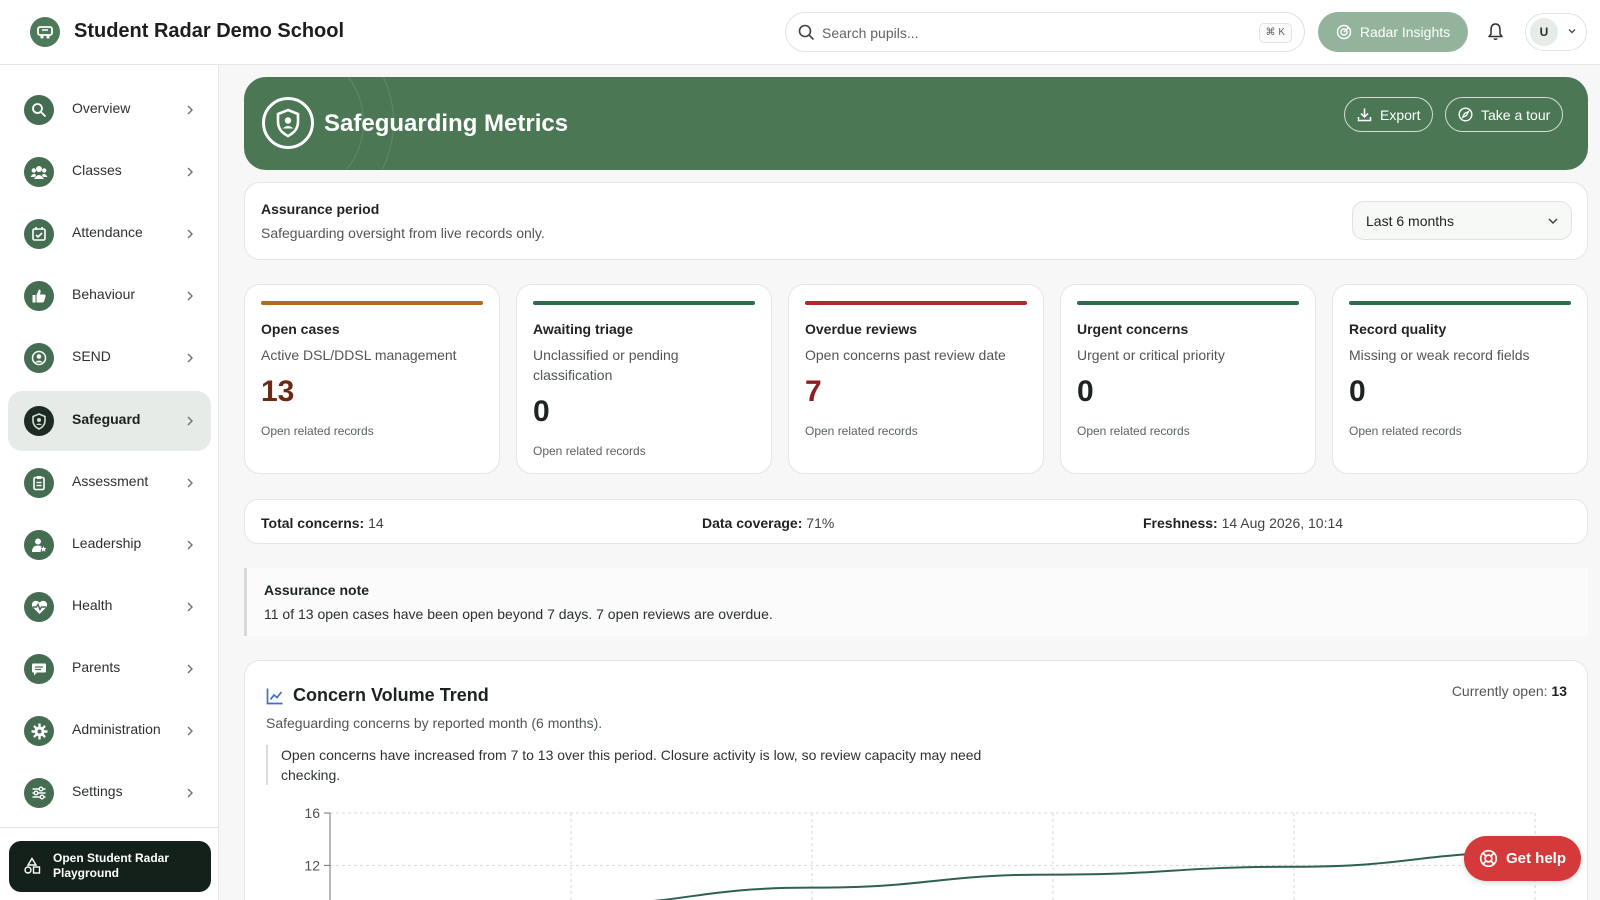  What do you see at coordinates (768, 523) in the screenshot?
I see `data-coverage: Data coverage: 71%` at bounding box center [768, 523].